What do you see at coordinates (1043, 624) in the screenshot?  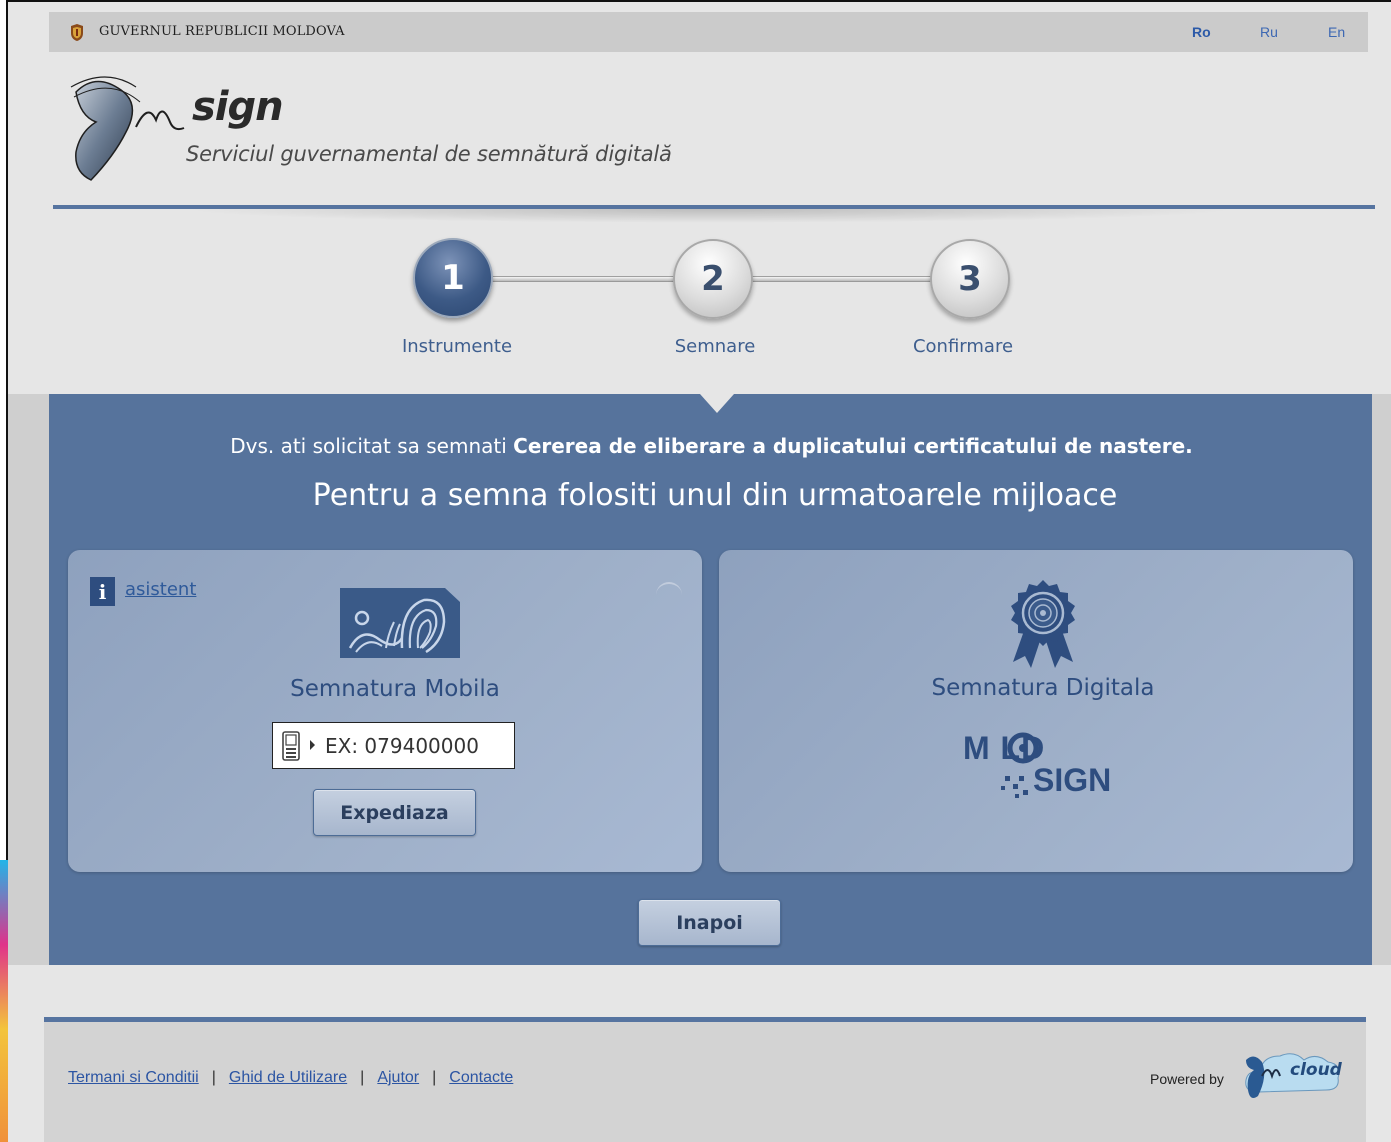 I see `certificate-seal-icon` at bounding box center [1043, 624].